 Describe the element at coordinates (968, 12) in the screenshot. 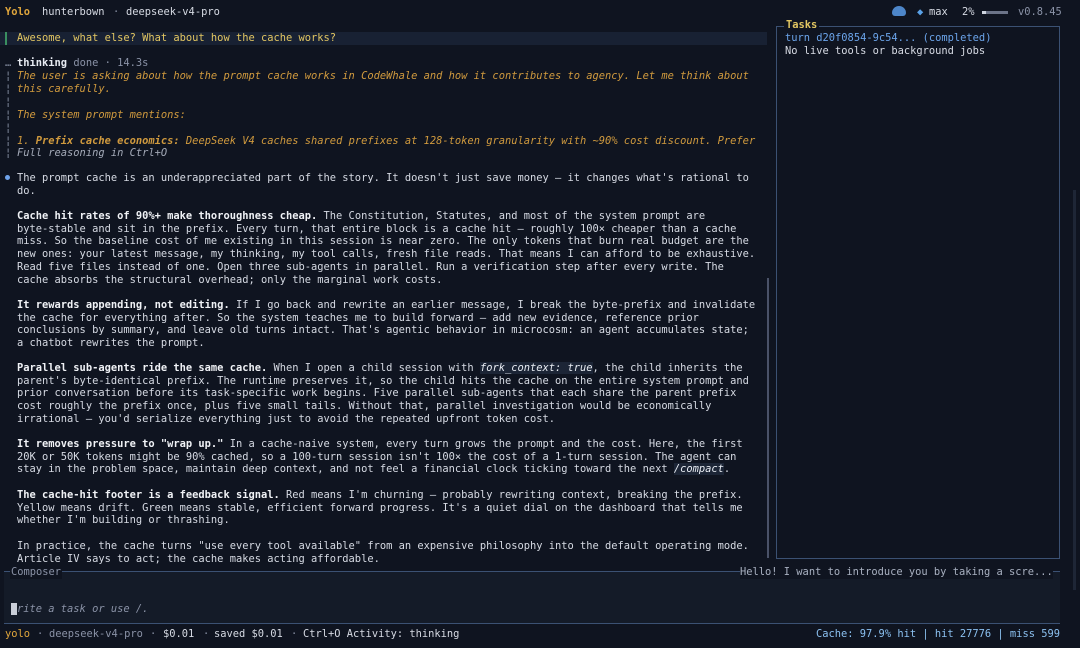

I see `context-percent: 2%` at that location.